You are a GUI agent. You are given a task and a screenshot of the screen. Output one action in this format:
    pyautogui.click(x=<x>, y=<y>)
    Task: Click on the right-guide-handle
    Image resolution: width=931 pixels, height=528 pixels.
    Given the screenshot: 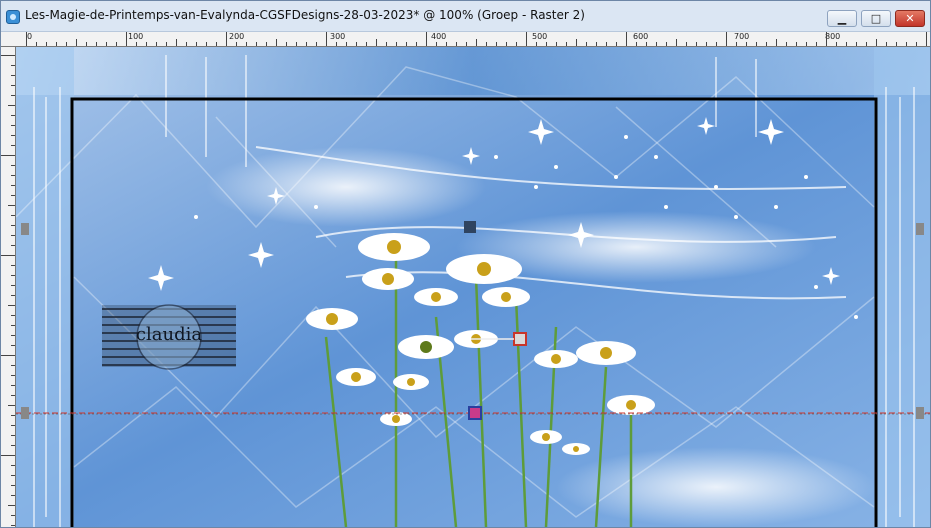 What is the action you would take?
    pyautogui.click(x=920, y=413)
    